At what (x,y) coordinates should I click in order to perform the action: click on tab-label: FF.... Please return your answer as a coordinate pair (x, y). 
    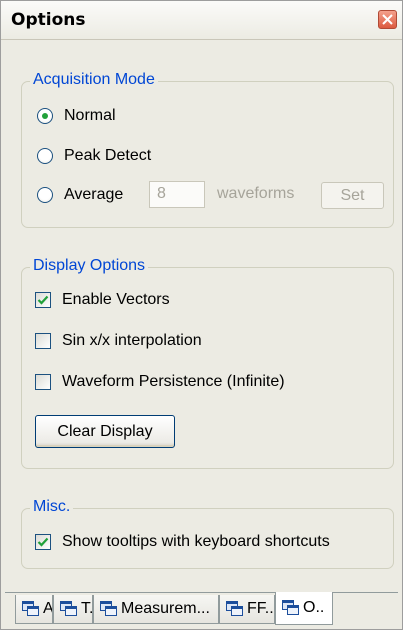
    Looking at the image, I should click on (261, 608).